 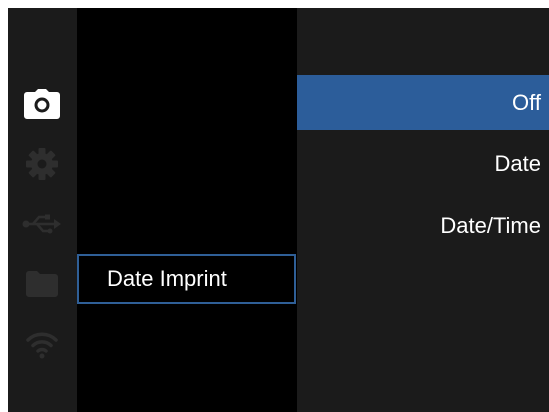 What do you see at coordinates (490, 225) in the screenshot?
I see `option-label: Date/Time` at bounding box center [490, 225].